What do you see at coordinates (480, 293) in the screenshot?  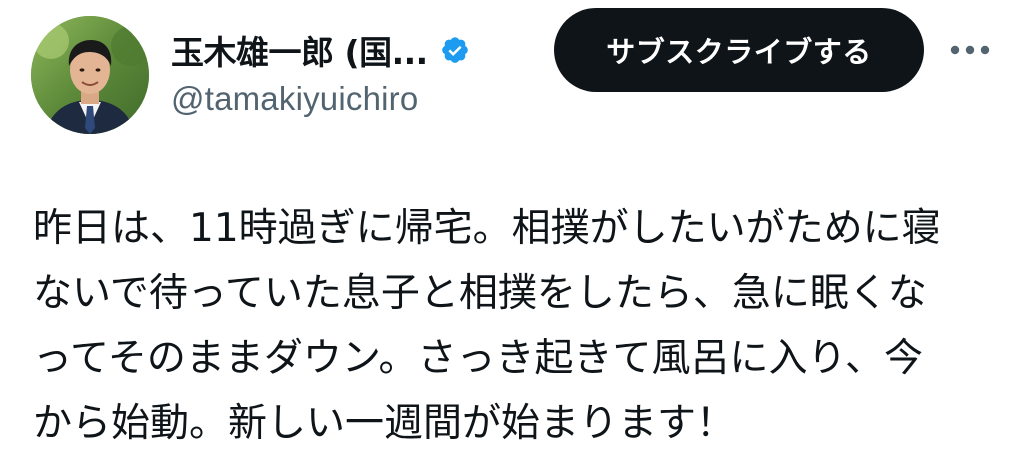 I see `tweet-text-line: ないで待っていた息子と相撲をしたら、急に眠くな` at bounding box center [480, 293].